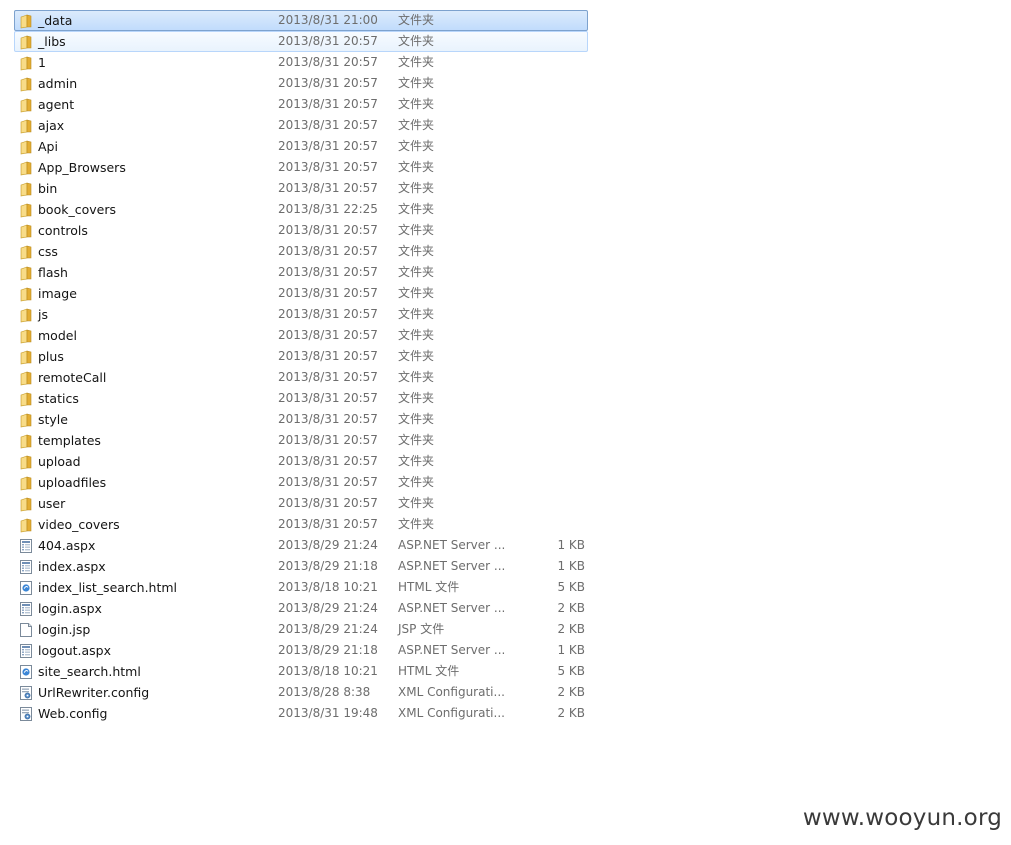  I want to click on file-row: _data 2013/8/31 21:00 文件夹, so click(301, 20).